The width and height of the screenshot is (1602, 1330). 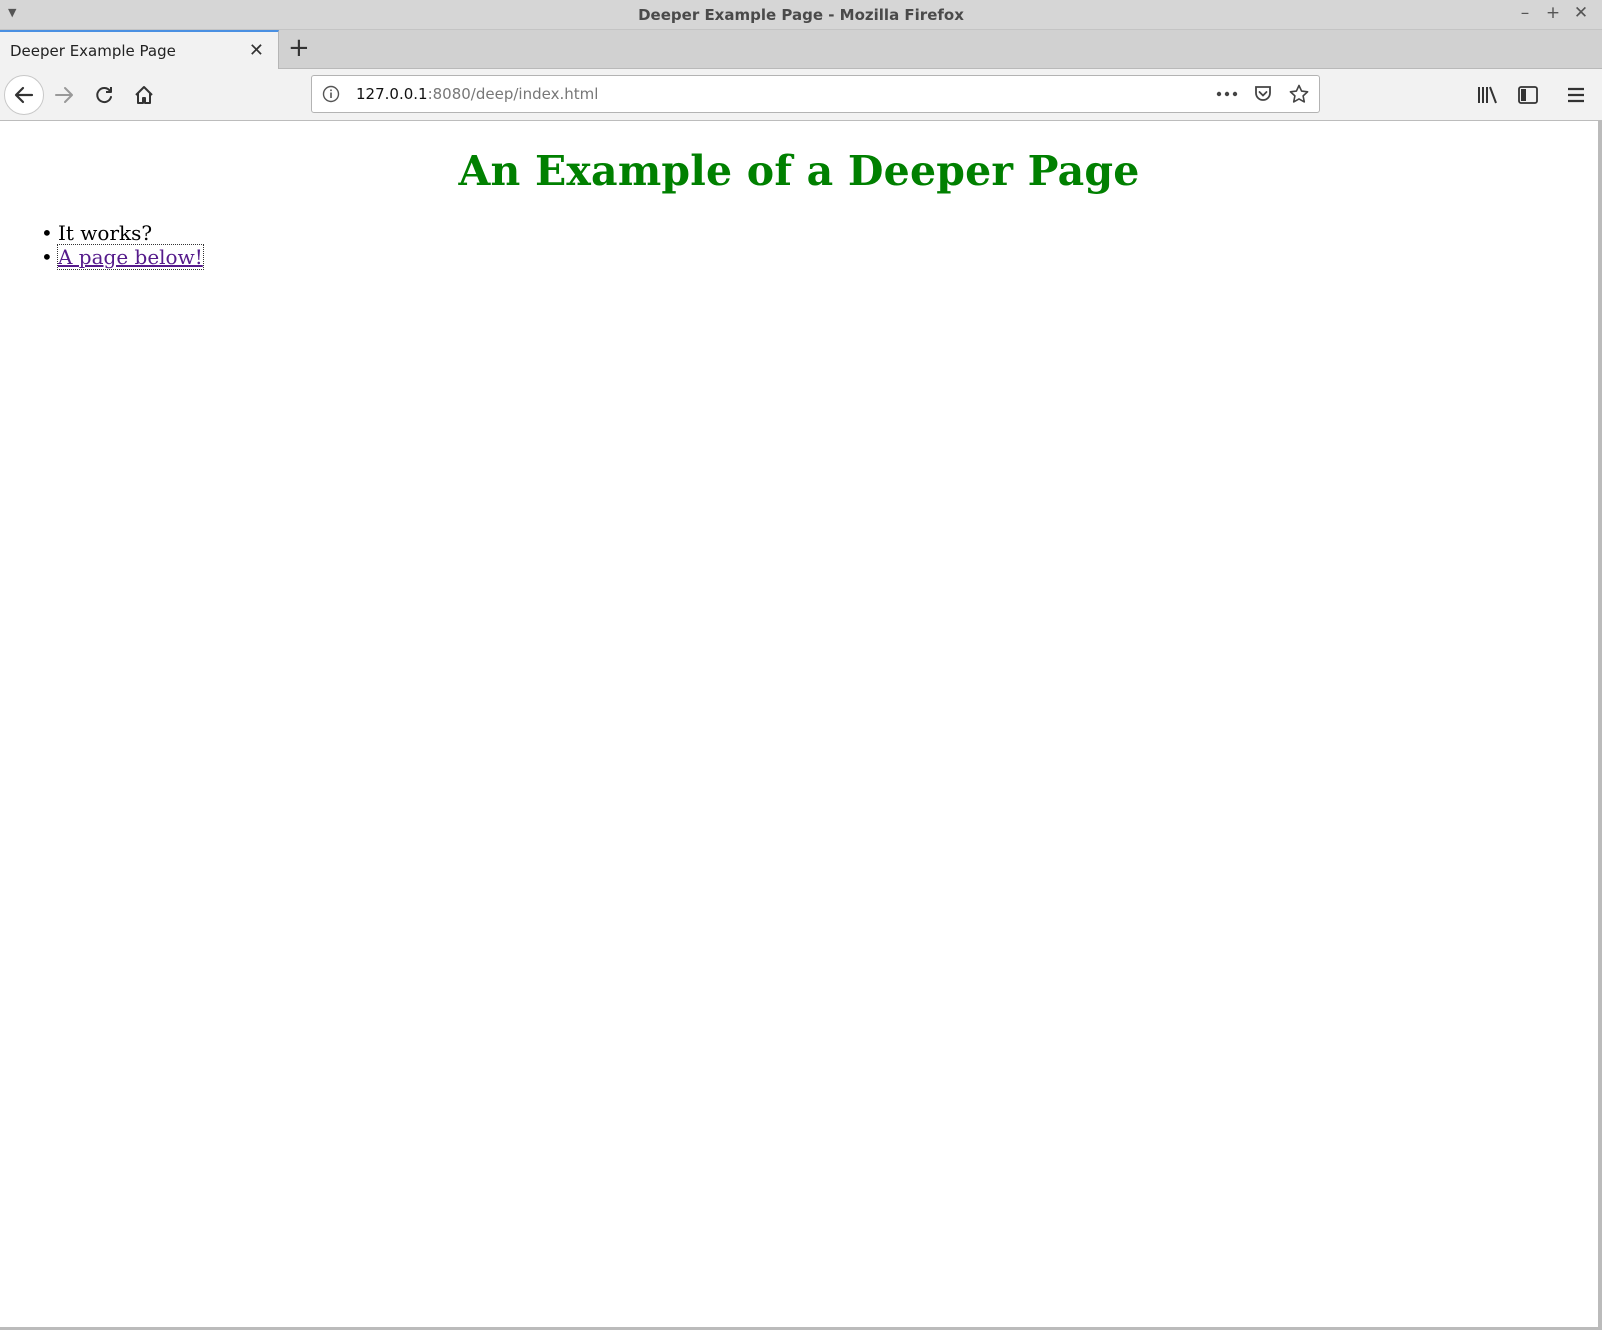 I want to click on item-list: It works? A page below!, so click(x=819, y=245).